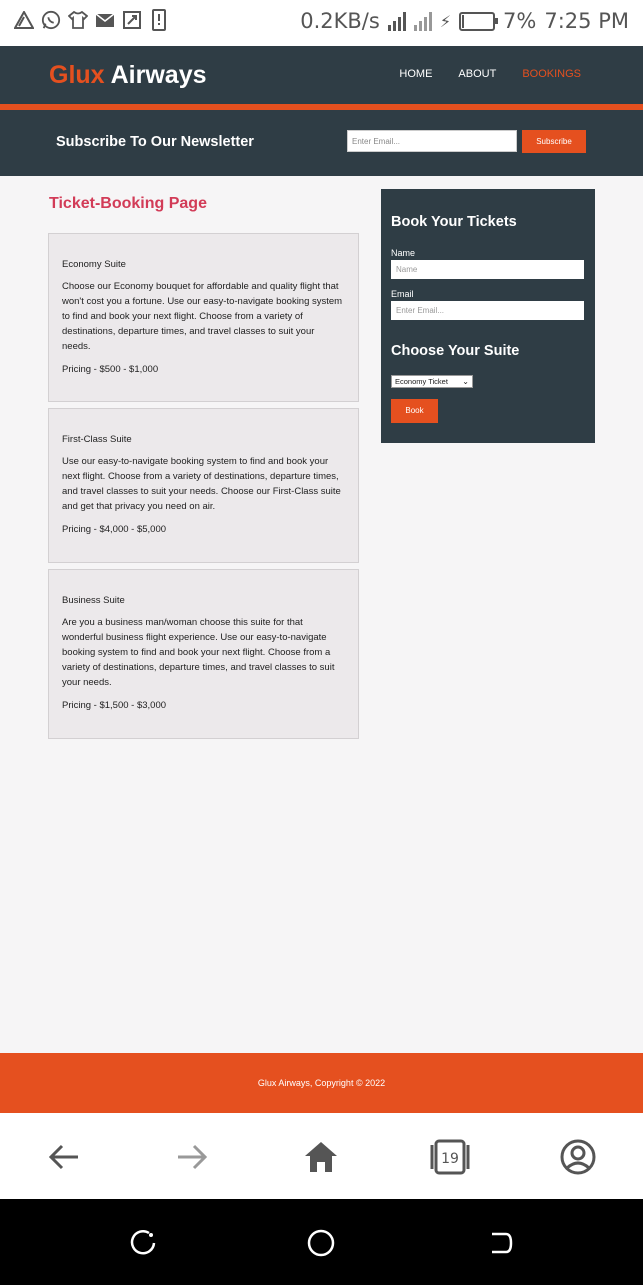 This screenshot has width=643, height=1285. What do you see at coordinates (321, 75) in the screenshot?
I see `site-header: Glux Airways HOME ABOUT BOOKINGS` at bounding box center [321, 75].